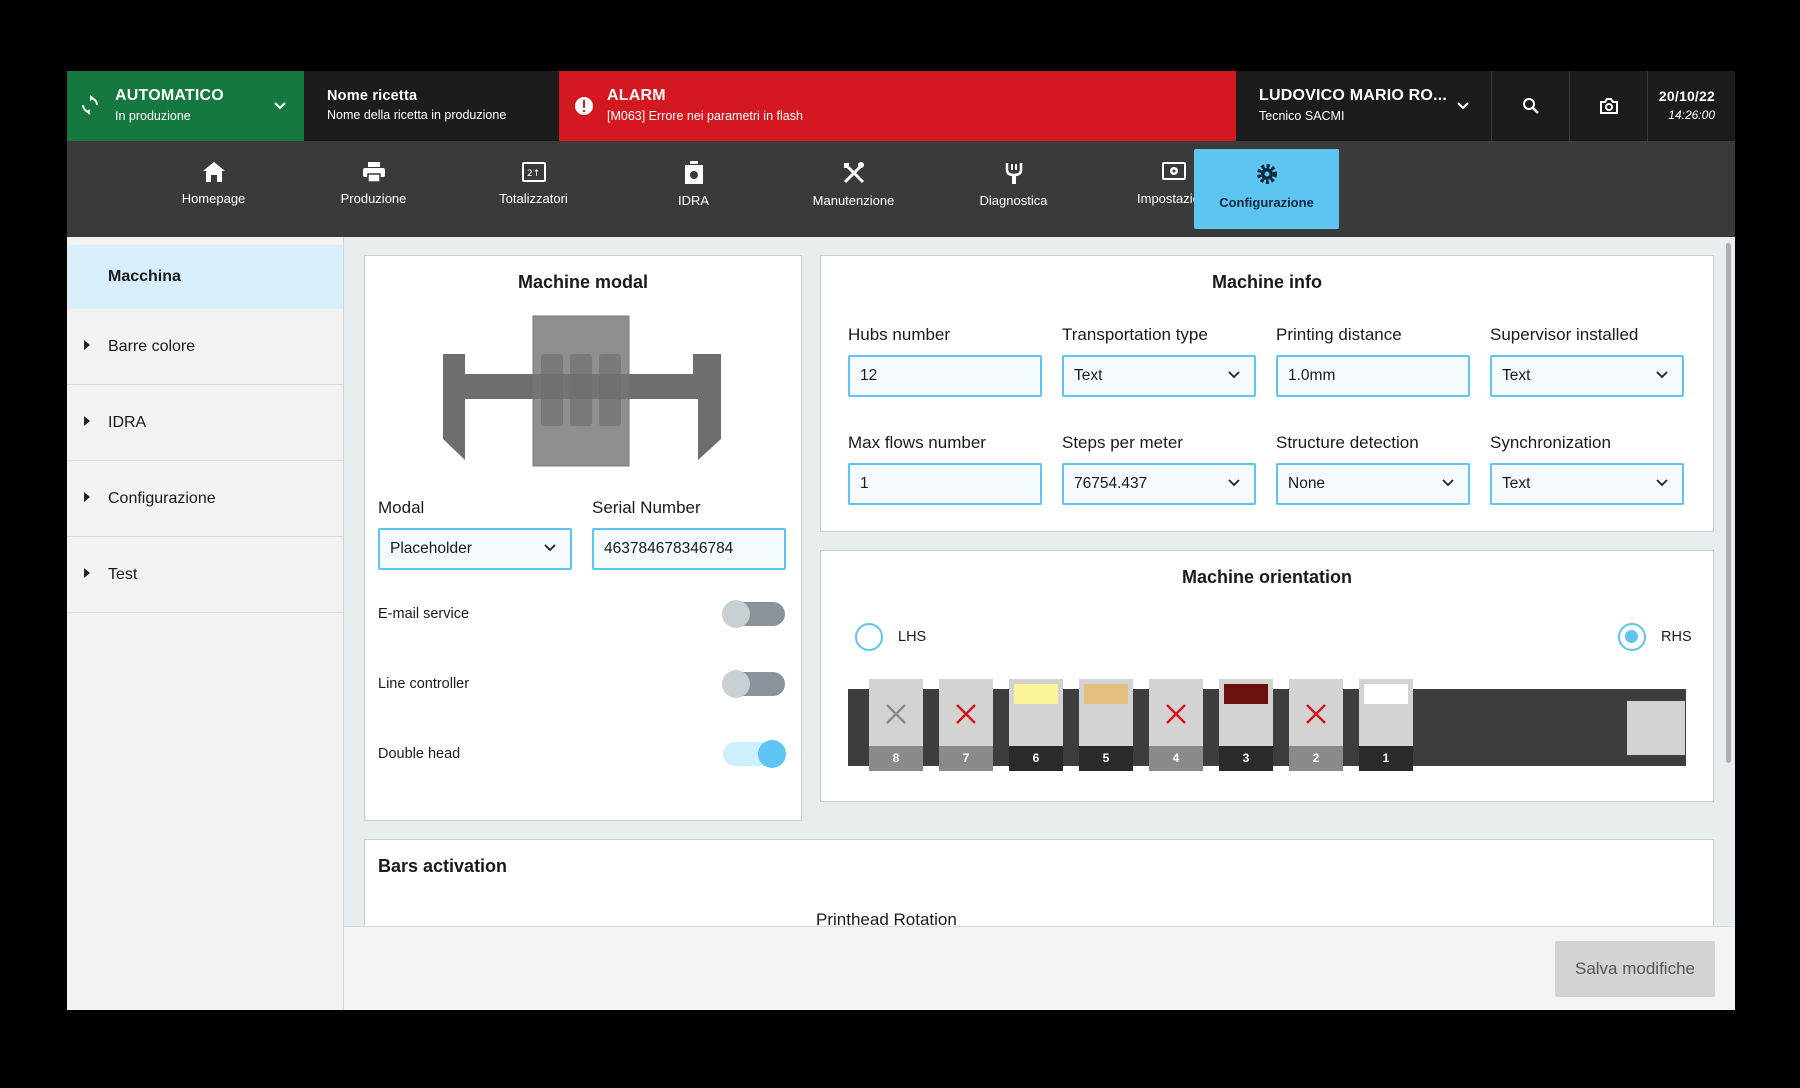 The image size is (1800, 1088). I want to click on nav-homepage: Homepage, so click(213, 189).